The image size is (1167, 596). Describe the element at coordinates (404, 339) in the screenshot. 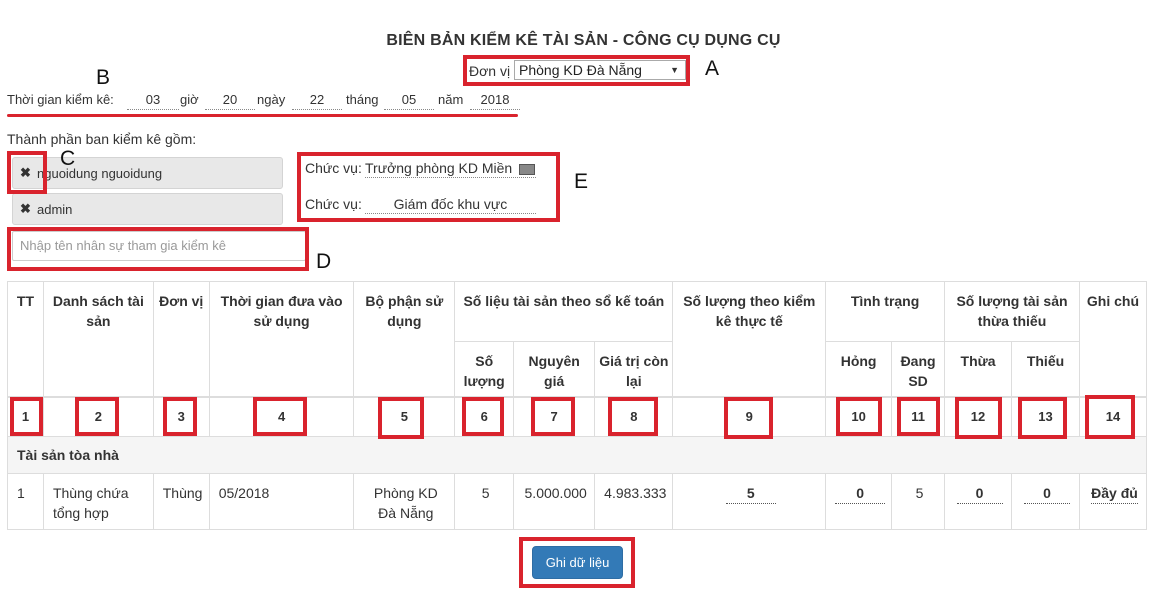

I see `col-header-department: Bộ phận sử dụng` at that location.